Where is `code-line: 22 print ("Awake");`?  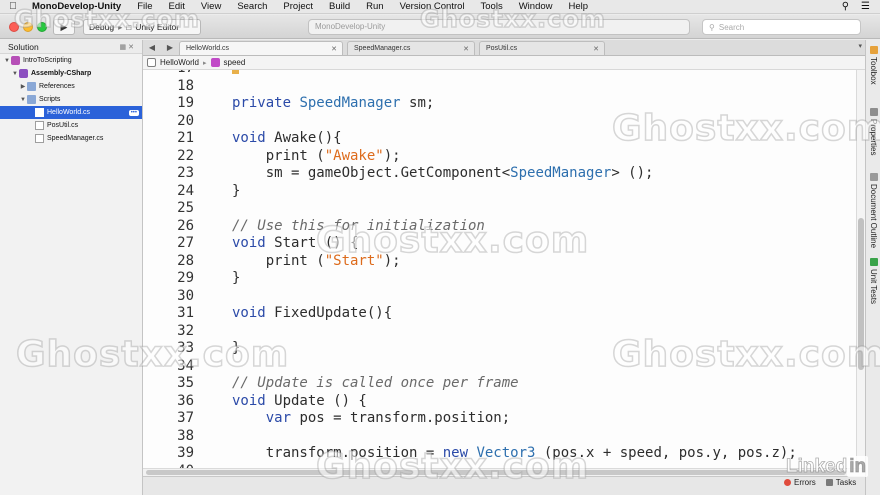
code-line: 22 print ("Awake"); is located at coordinates (499, 157).